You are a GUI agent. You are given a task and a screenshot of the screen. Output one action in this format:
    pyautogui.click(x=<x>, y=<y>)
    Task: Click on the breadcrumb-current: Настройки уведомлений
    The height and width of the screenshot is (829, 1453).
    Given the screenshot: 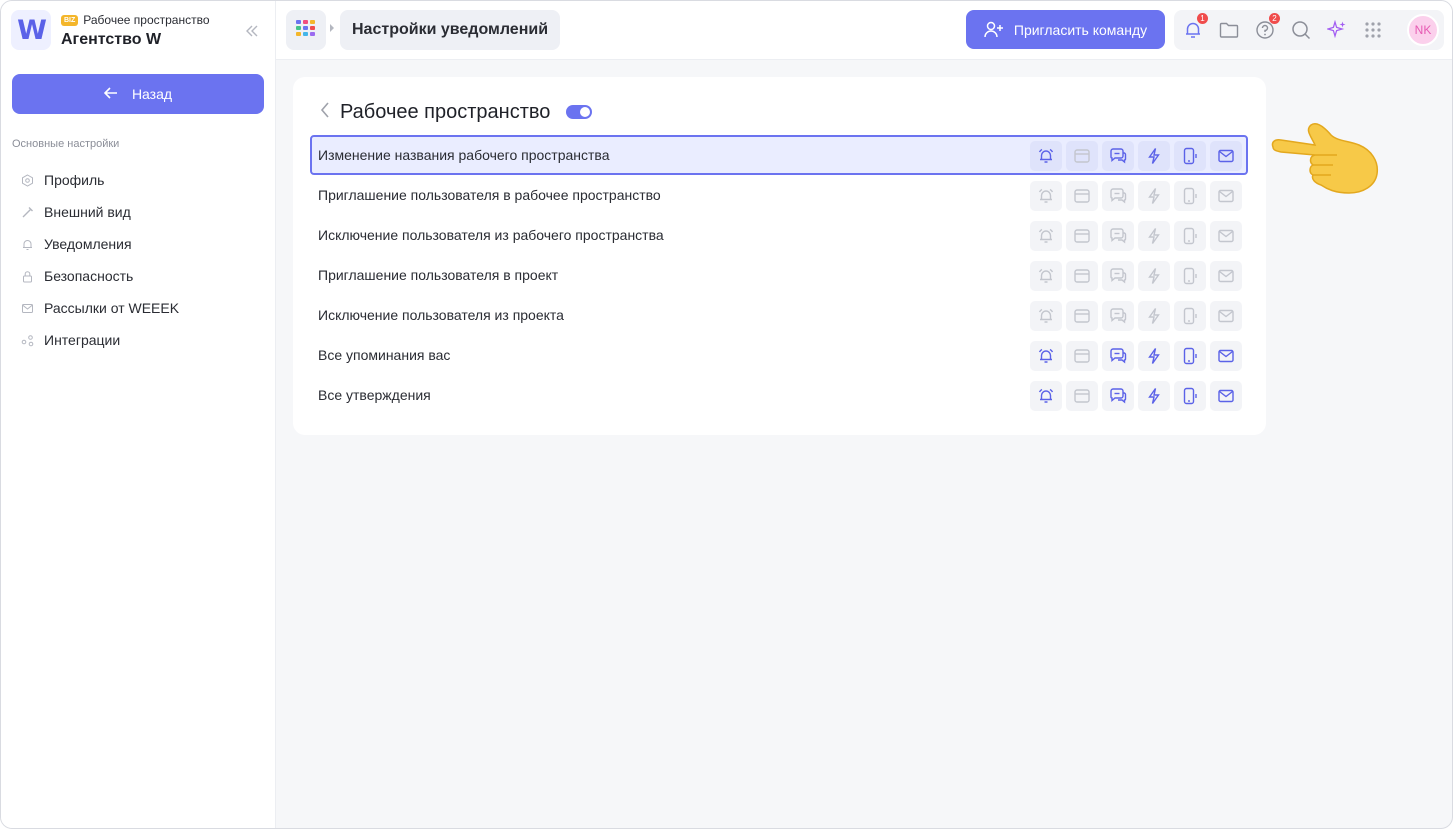 What is the action you would take?
    pyautogui.click(x=450, y=30)
    